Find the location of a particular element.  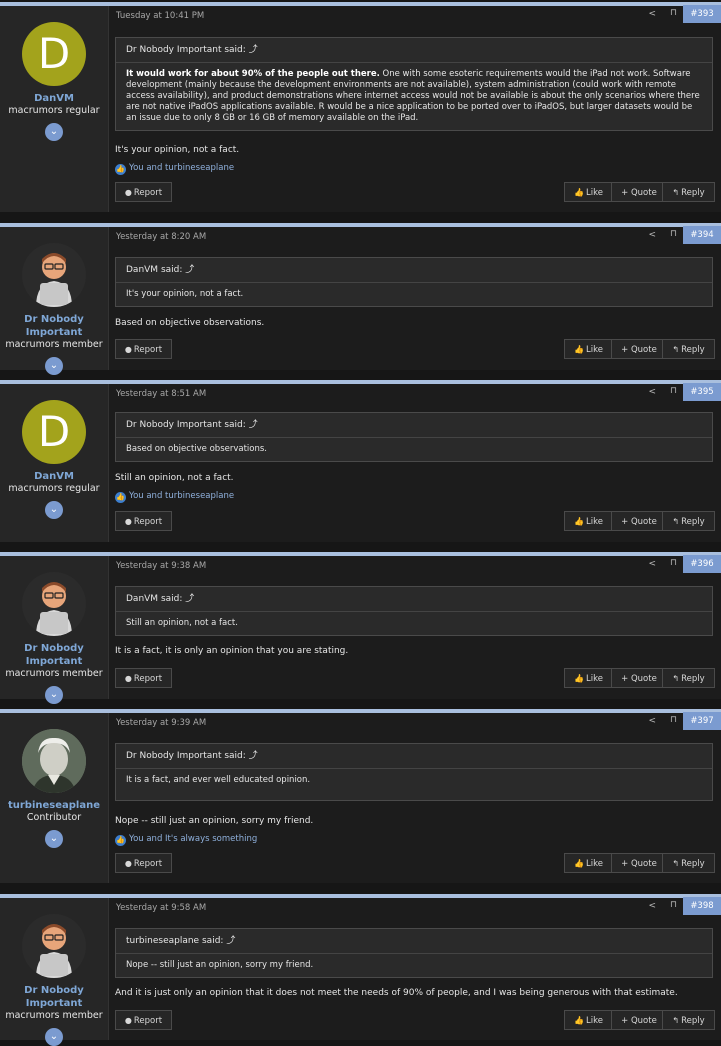

post-time: Yesterday at 8:51 AM is located at coordinates (161, 394).